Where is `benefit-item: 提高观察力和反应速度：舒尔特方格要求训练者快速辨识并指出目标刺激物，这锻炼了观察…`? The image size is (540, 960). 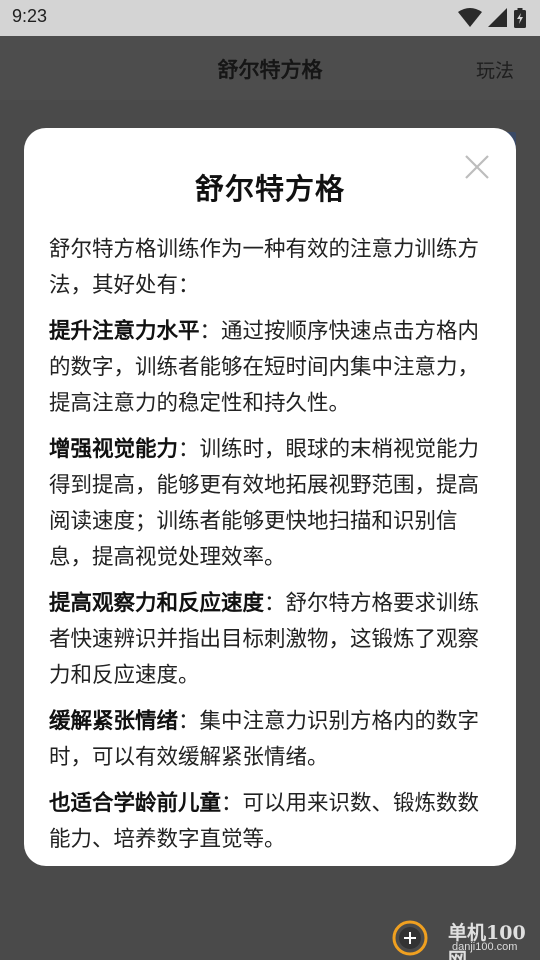
benefit-item: 提高观察力和反应速度：舒尔特方格要求训练者快速辨识并指出目标刺激物，这锻炼了观察… is located at coordinates (267, 640).